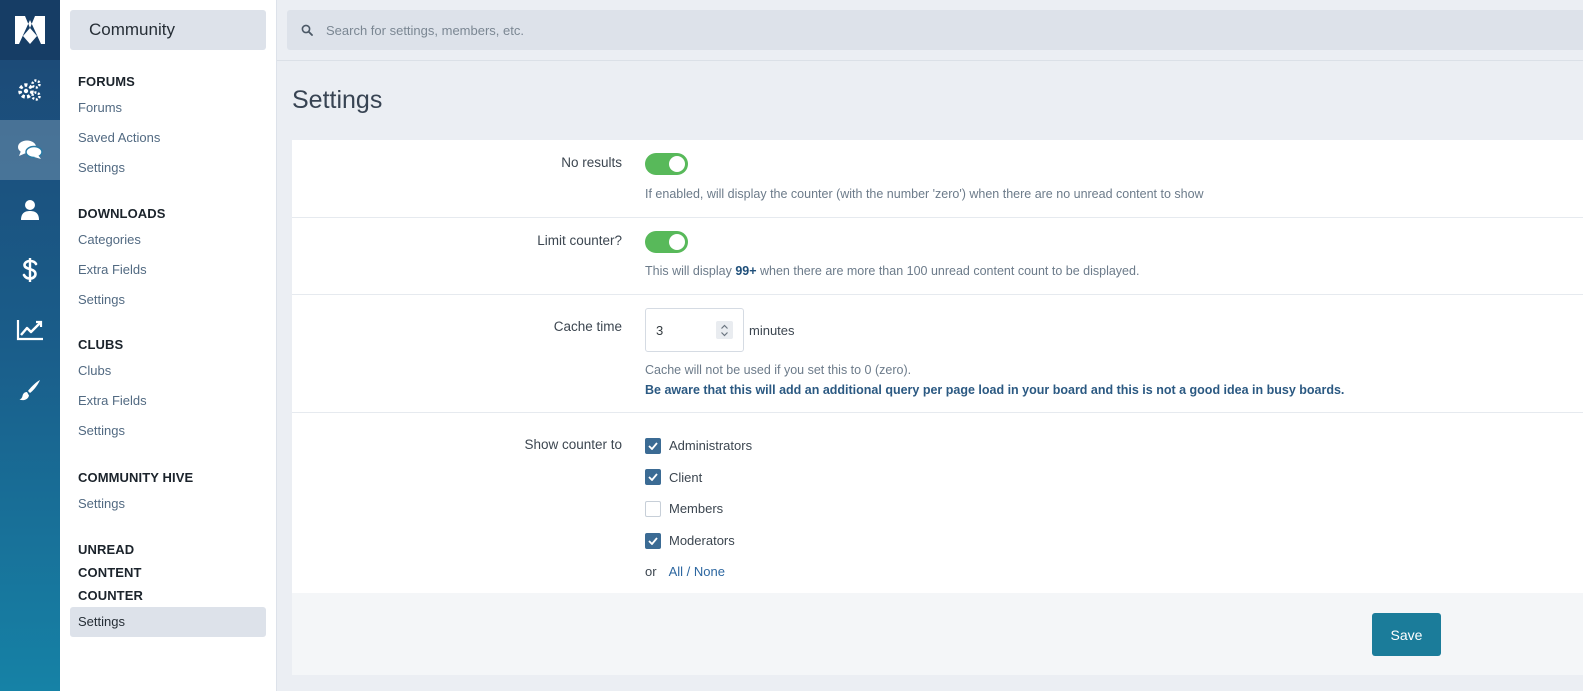 This screenshot has width=1583, height=691. Describe the element at coordinates (1114, 446) in the screenshot. I see `checkbox-row-administrators: Administrators` at that location.